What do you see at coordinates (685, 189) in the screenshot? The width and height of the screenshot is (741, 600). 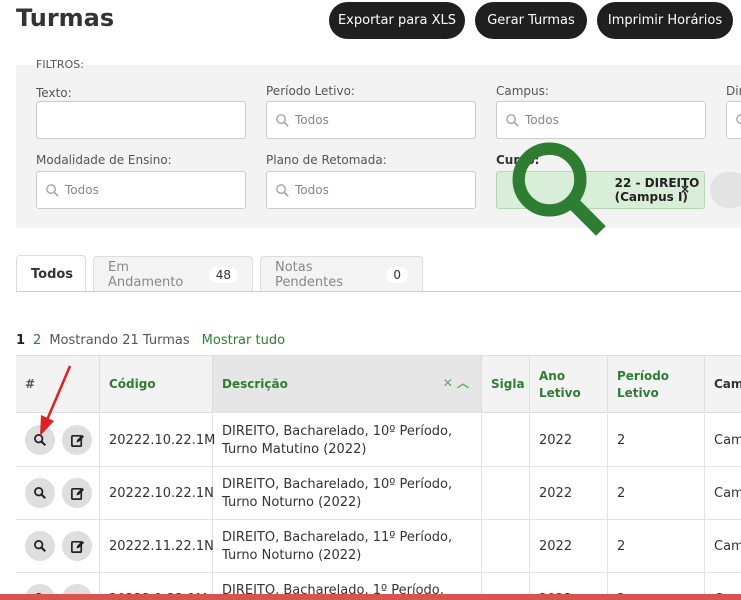 I see `remove-course-filter-icon: ×` at bounding box center [685, 189].